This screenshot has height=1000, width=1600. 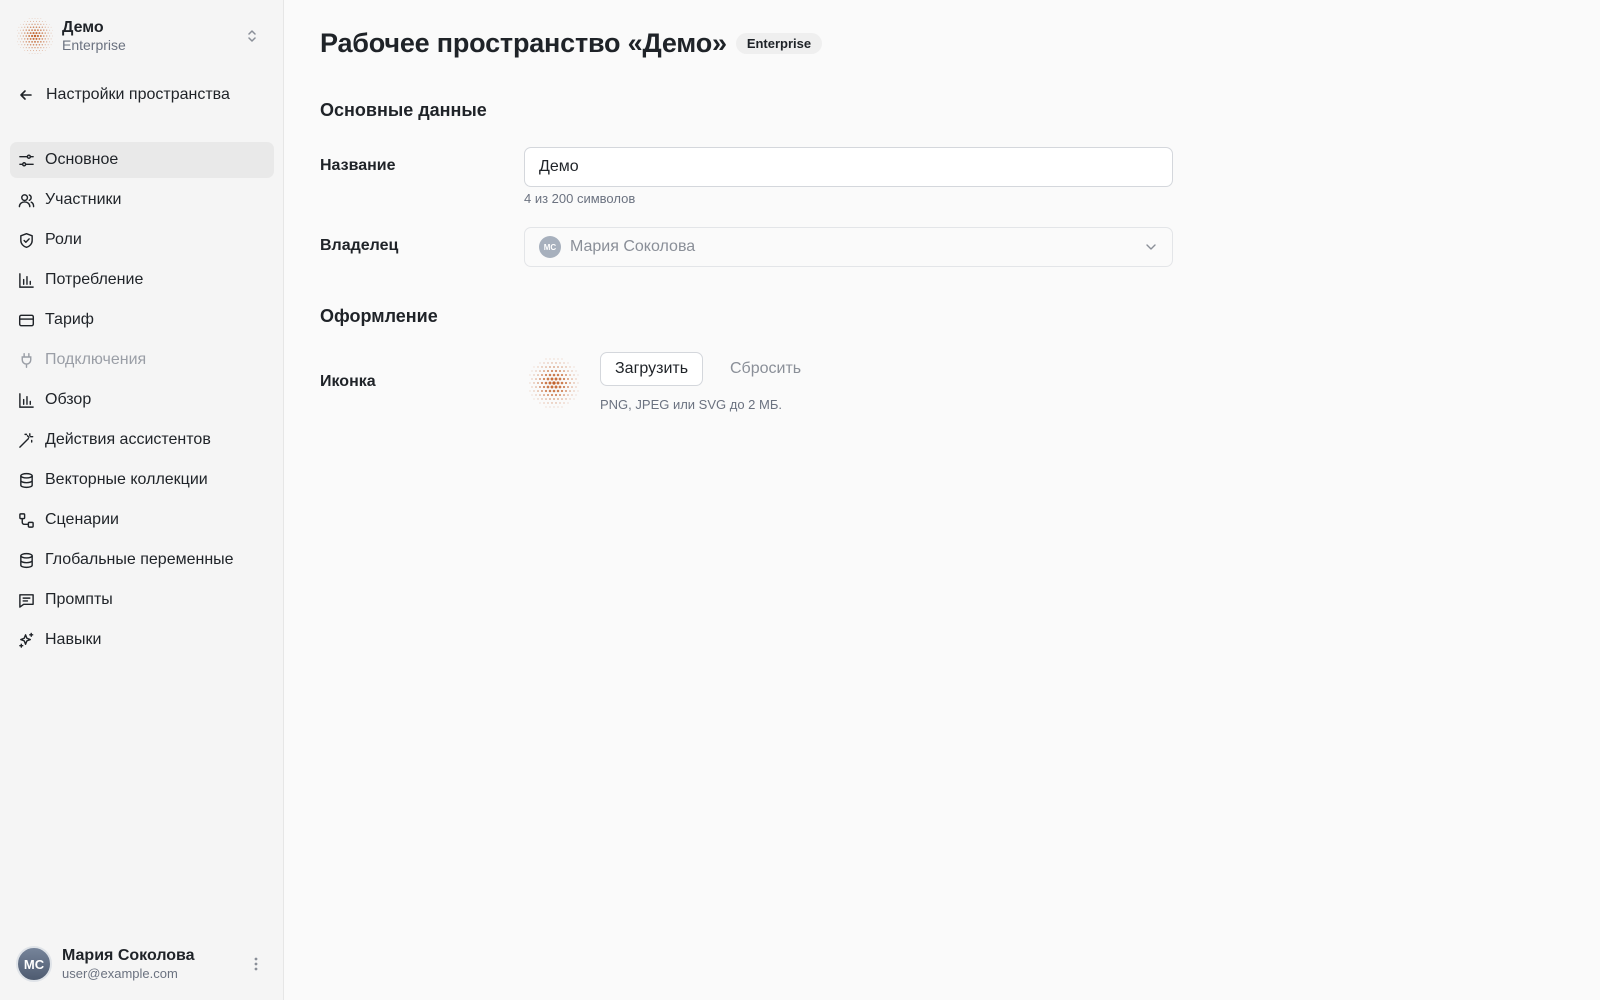 I want to click on owner-label: Владелец, so click(x=359, y=245).